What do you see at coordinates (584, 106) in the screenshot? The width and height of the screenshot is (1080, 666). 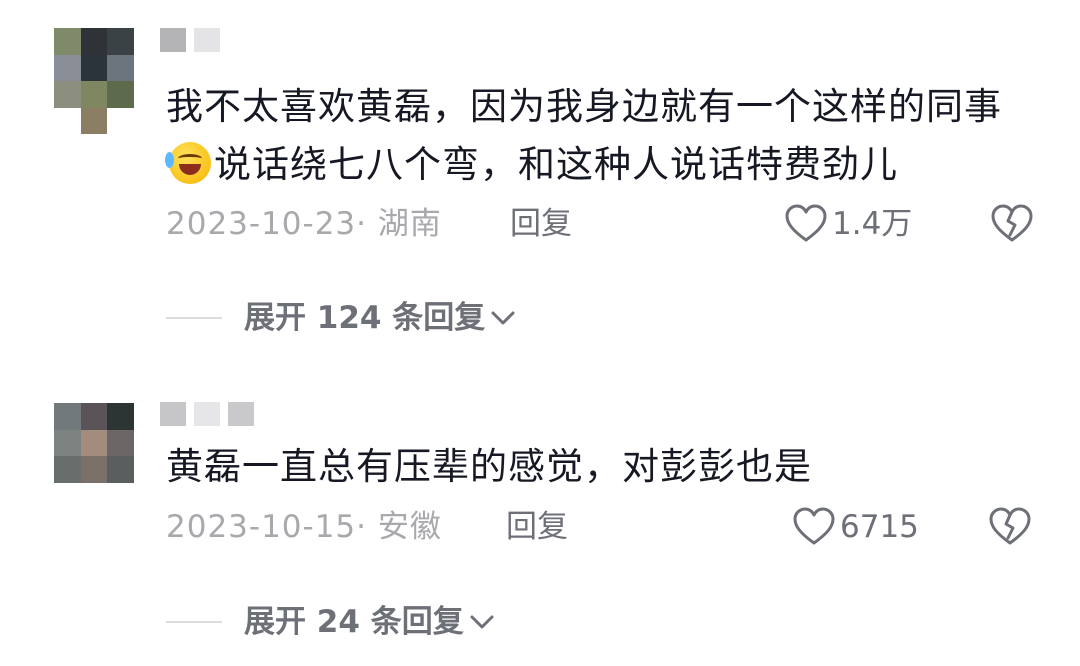 I see `comment-text-part: 我不太喜欢黄磊，因为我身边就有一个这样的同事` at bounding box center [584, 106].